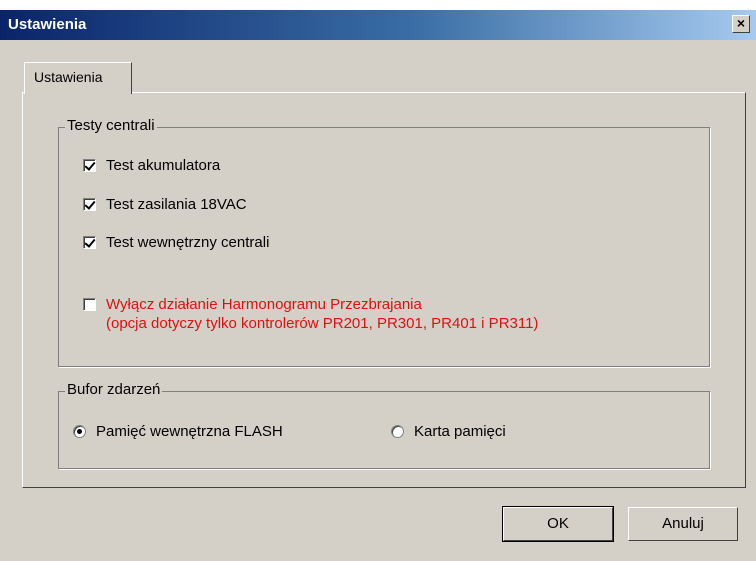  Describe the element at coordinates (47, 24) in the screenshot. I see `window-title: Ustawienia` at that location.